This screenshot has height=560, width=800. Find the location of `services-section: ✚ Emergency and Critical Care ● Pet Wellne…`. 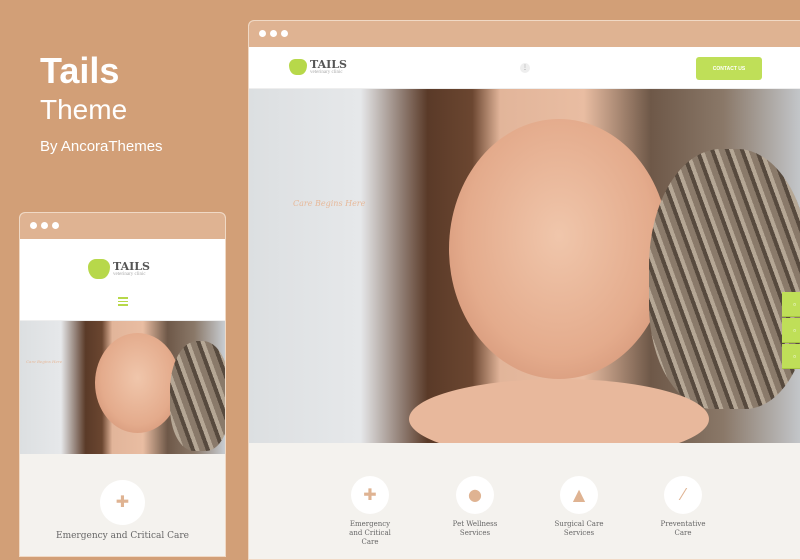

services-section: ✚ Emergency and Critical Care ● Pet Wellne… is located at coordinates (524, 501).